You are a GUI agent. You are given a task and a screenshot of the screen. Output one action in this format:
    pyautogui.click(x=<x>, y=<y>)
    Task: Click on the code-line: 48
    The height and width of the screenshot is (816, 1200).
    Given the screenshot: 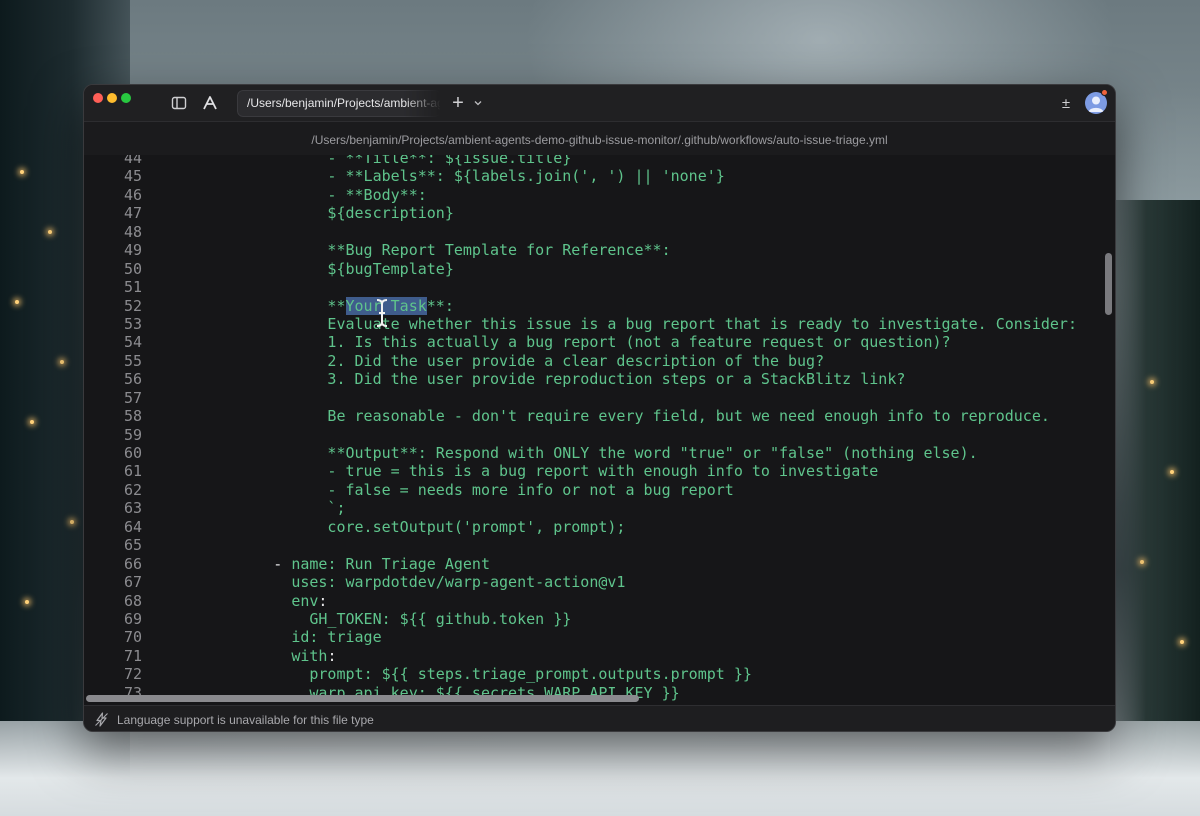 What is the action you would take?
    pyautogui.click(x=599, y=232)
    